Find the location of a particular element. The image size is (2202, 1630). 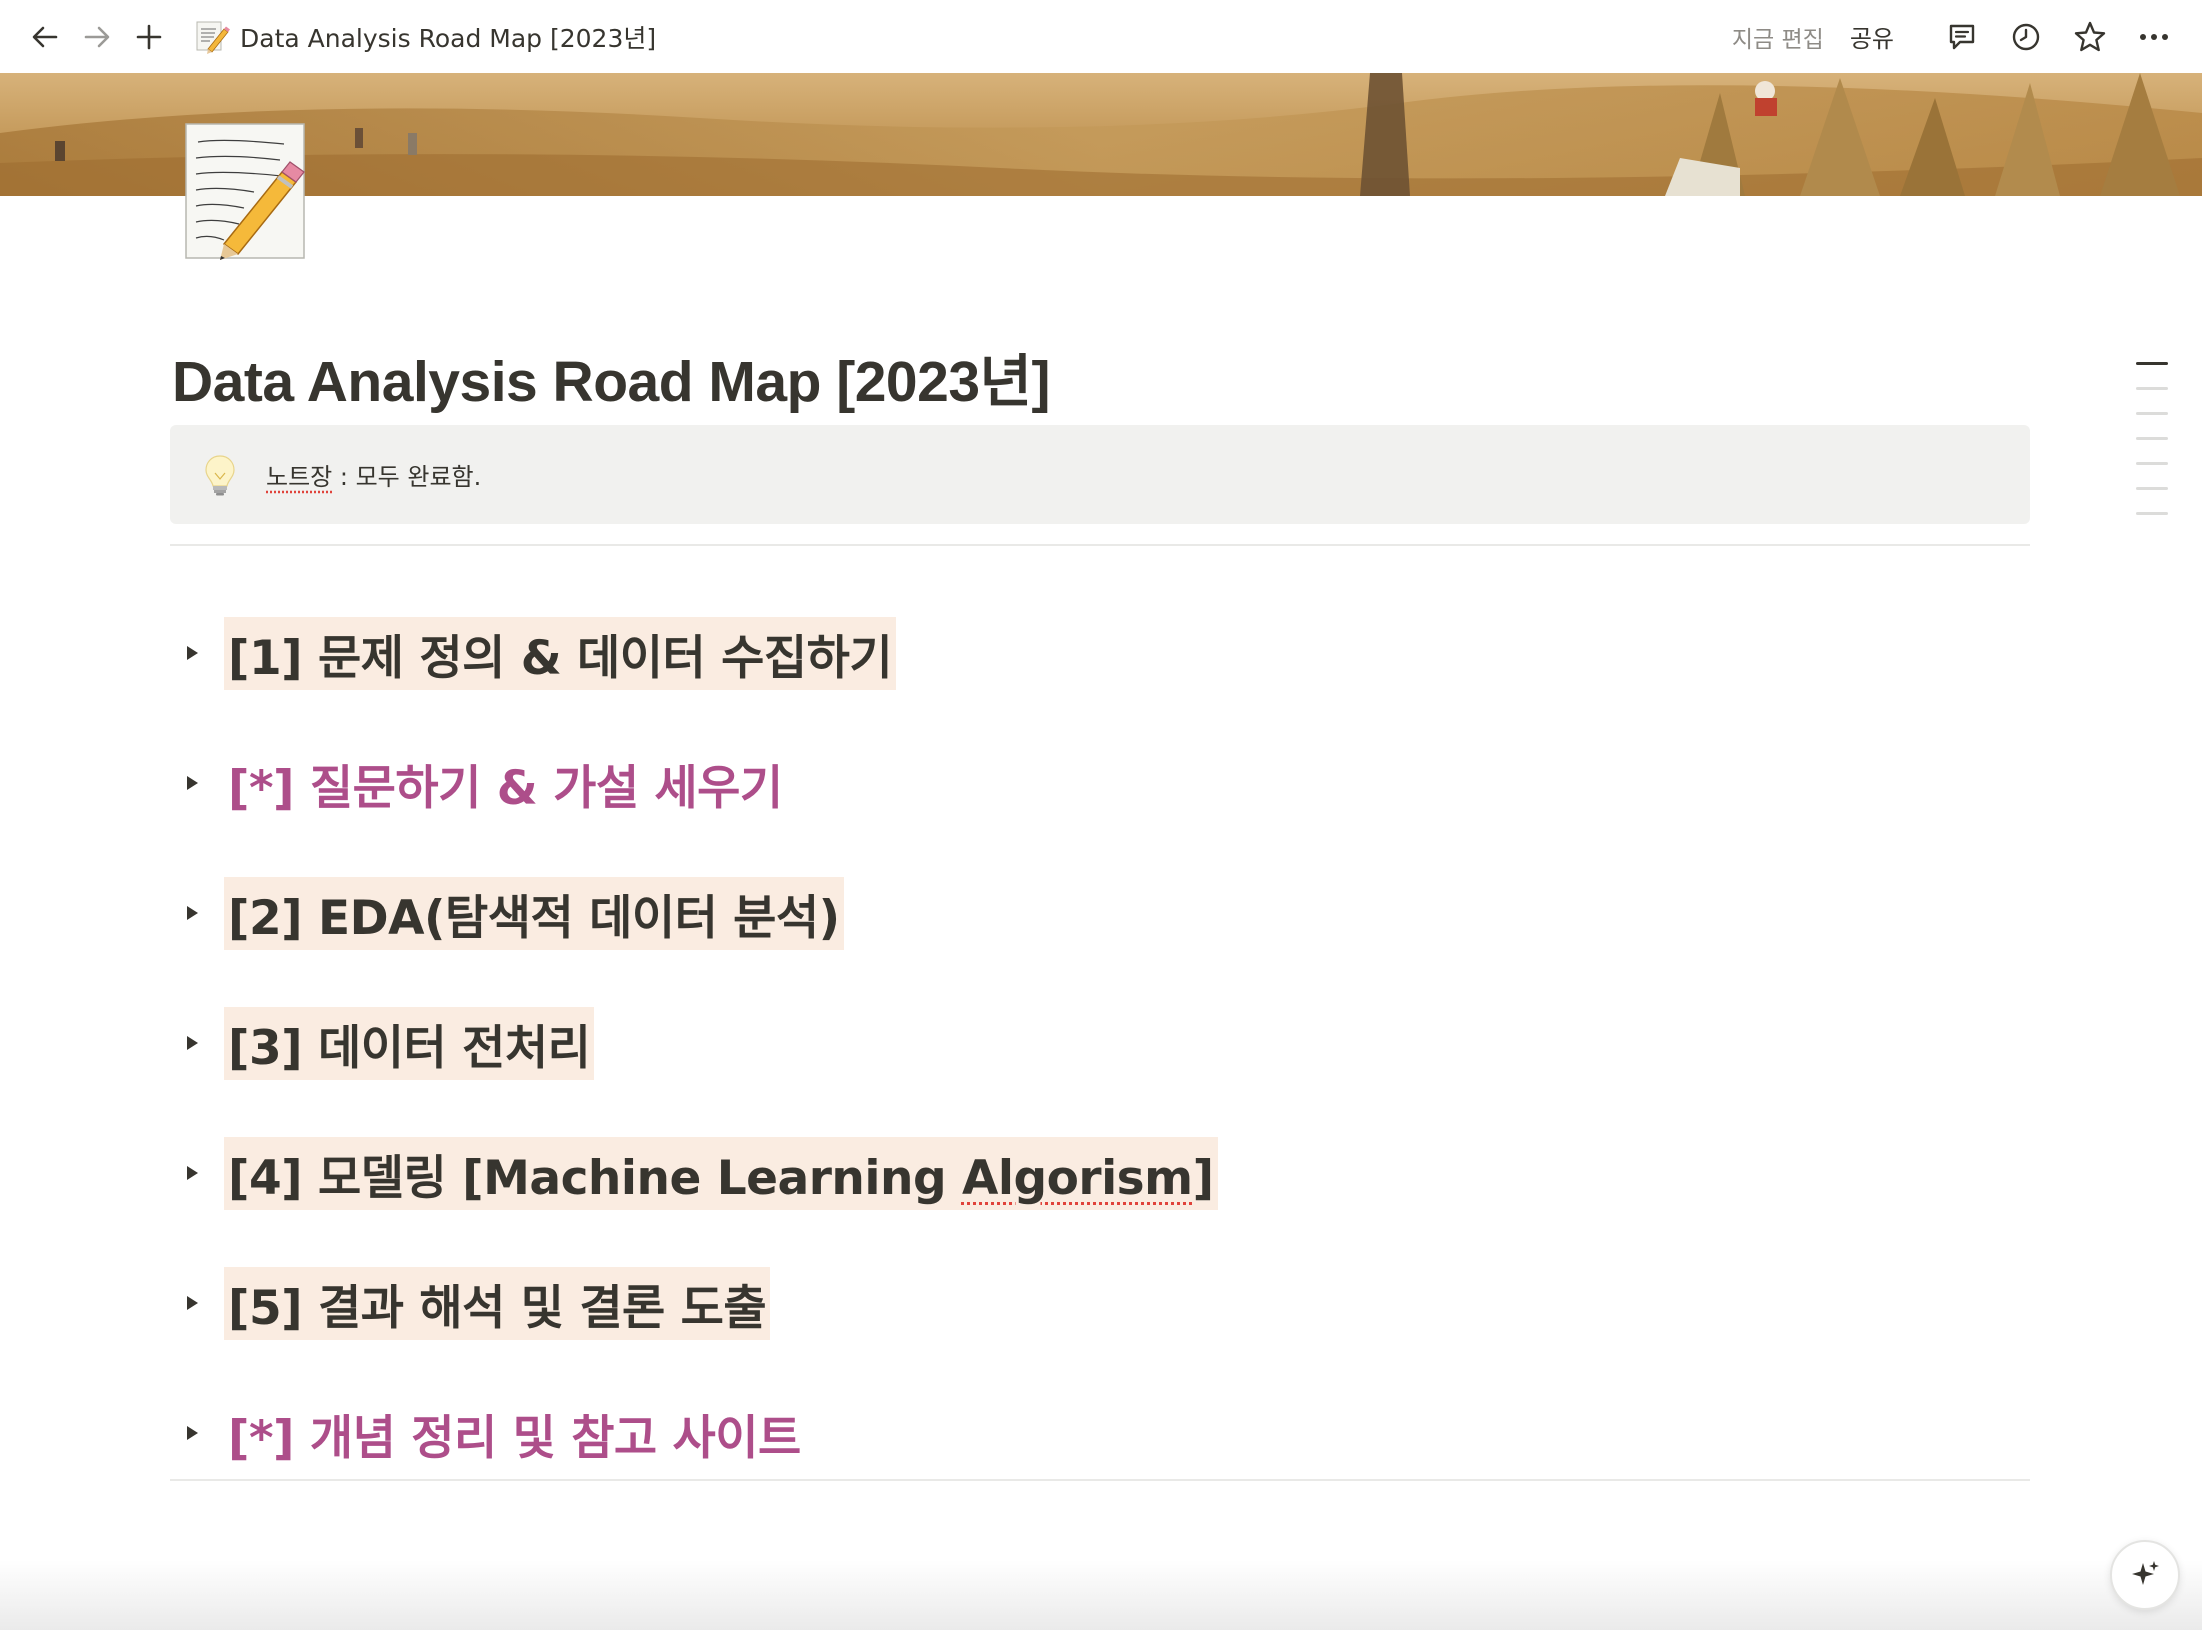

more-dots-icon is located at coordinates (2154, 37).